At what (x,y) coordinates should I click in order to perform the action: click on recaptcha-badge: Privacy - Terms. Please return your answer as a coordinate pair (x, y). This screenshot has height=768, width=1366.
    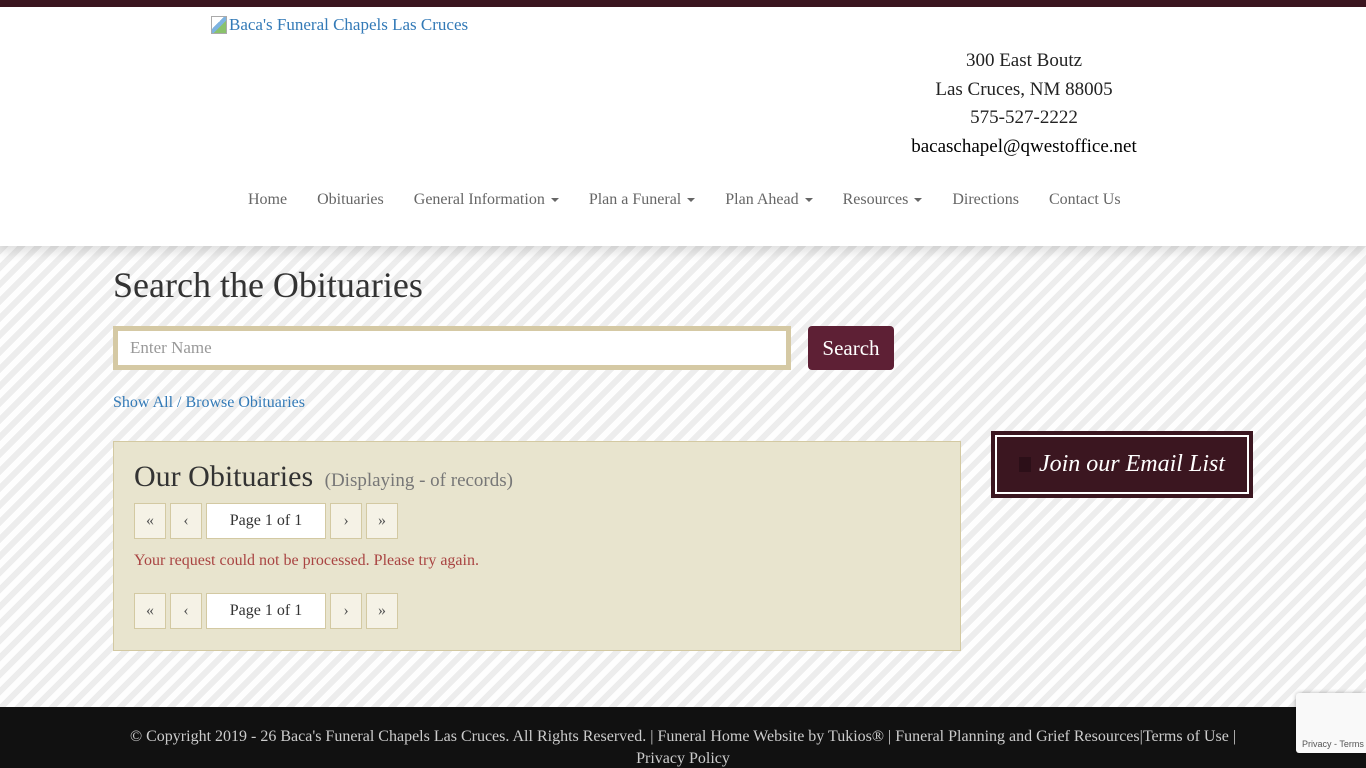
    Looking at the image, I should click on (1331, 723).